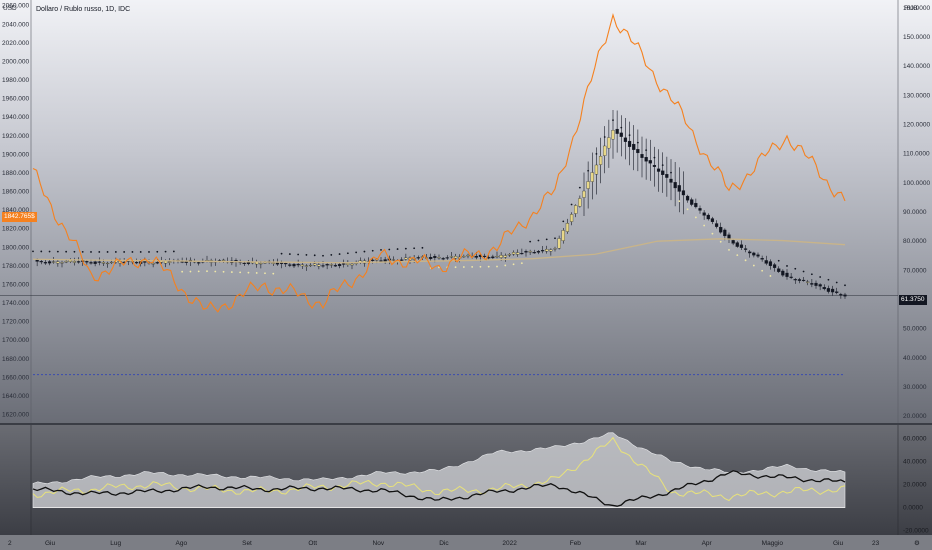 Image resolution: width=932 pixels, height=550 pixels. Describe the element at coordinates (15, 340) in the screenshot. I see `left-axis-tick-label: 1700.000` at that location.